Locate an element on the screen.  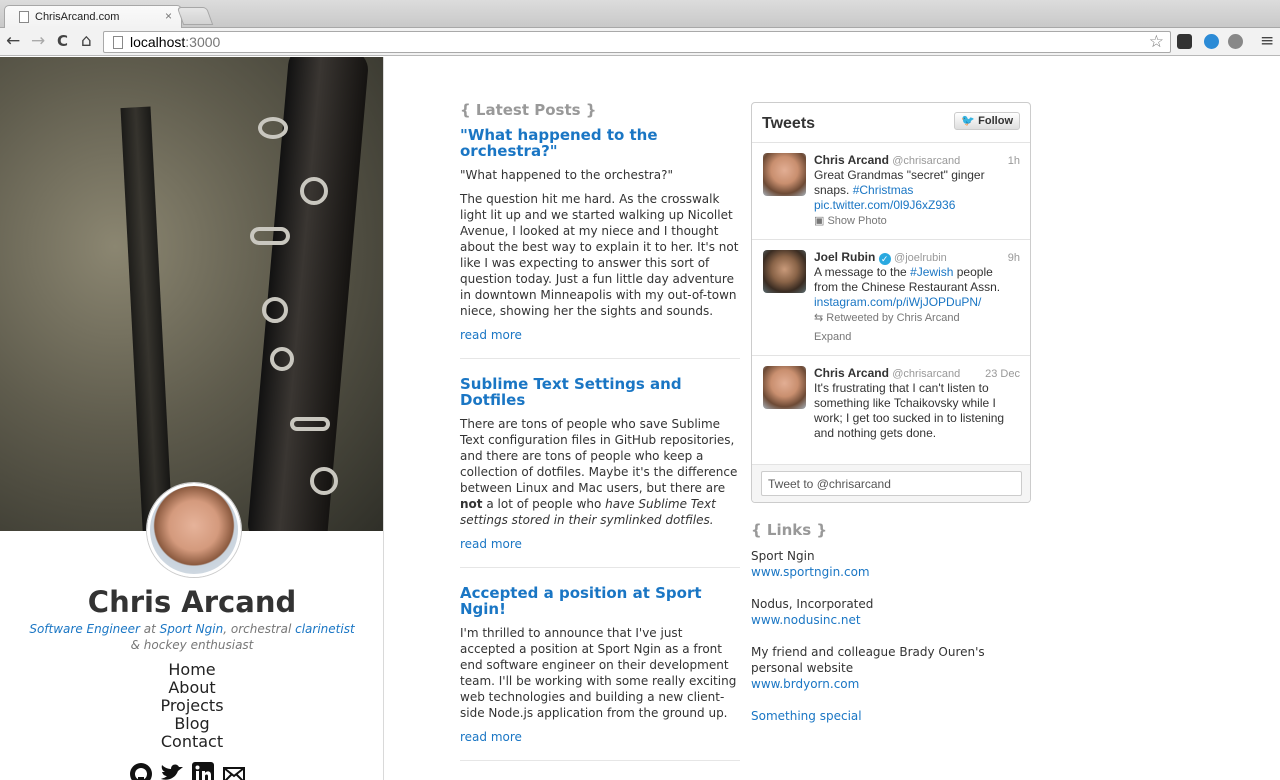
browser-tab: ChrisArcand.com × is located at coordinates (93, 16).